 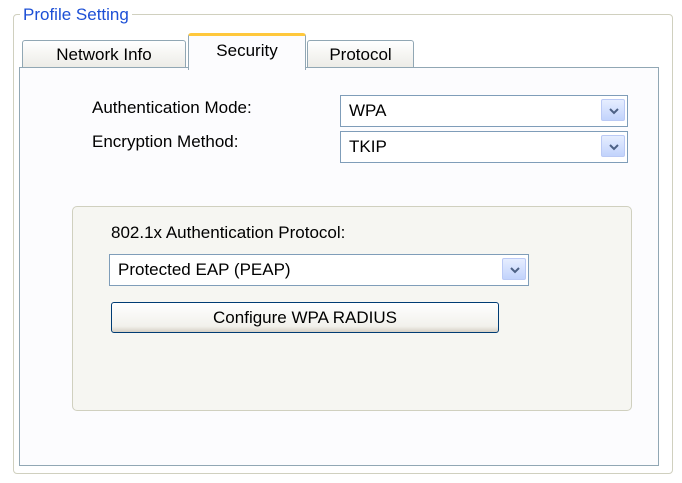 What do you see at coordinates (247, 51) in the screenshot?
I see `tab-security: Security` at bounding box center [247, 51].